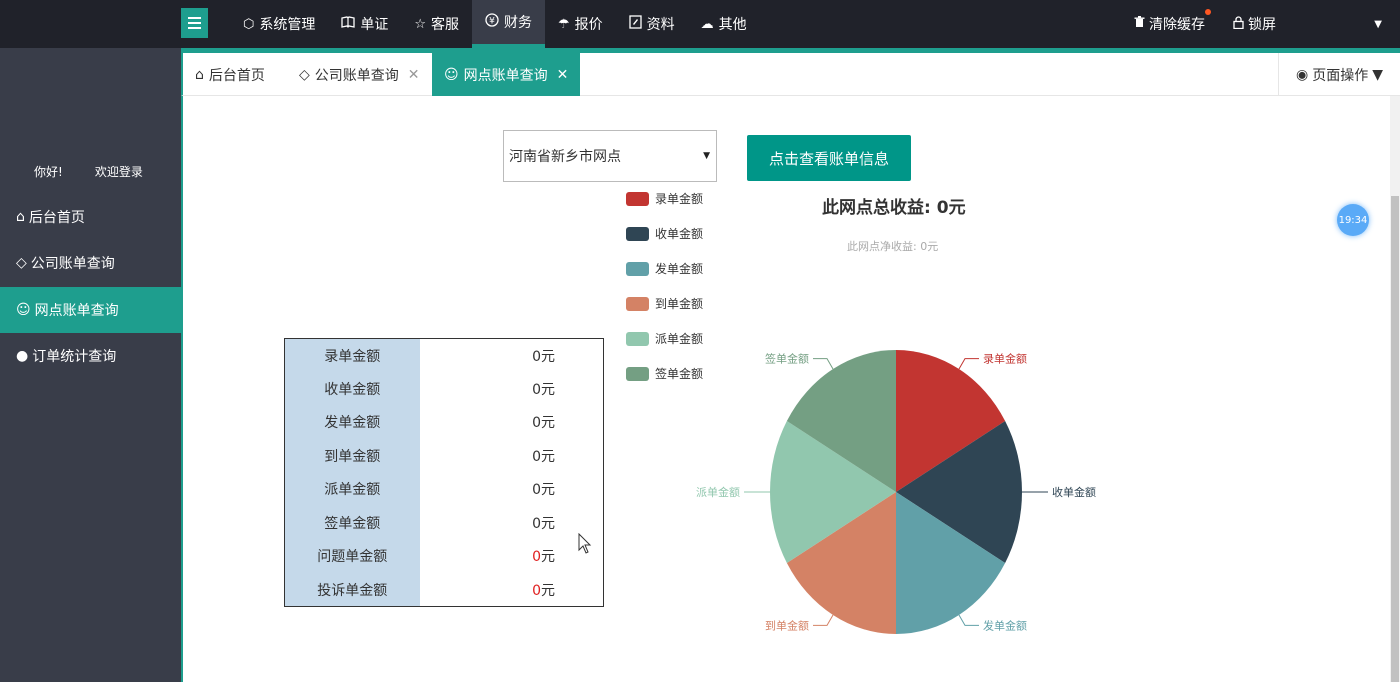 The width and height of the screenshot is (1400, 682). I want to click on value-unit: 元, so click(548, 590).